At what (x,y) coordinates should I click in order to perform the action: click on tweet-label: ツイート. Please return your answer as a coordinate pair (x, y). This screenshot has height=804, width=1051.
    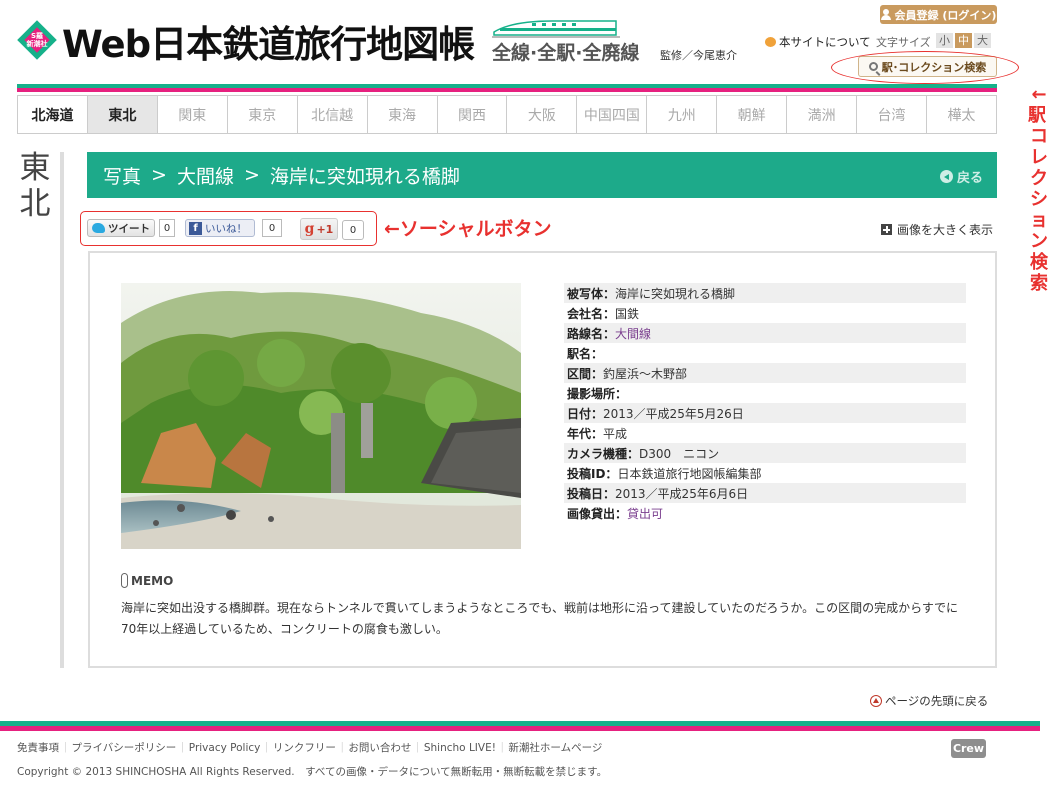
    Looking at the image, I should click on (129, 228).